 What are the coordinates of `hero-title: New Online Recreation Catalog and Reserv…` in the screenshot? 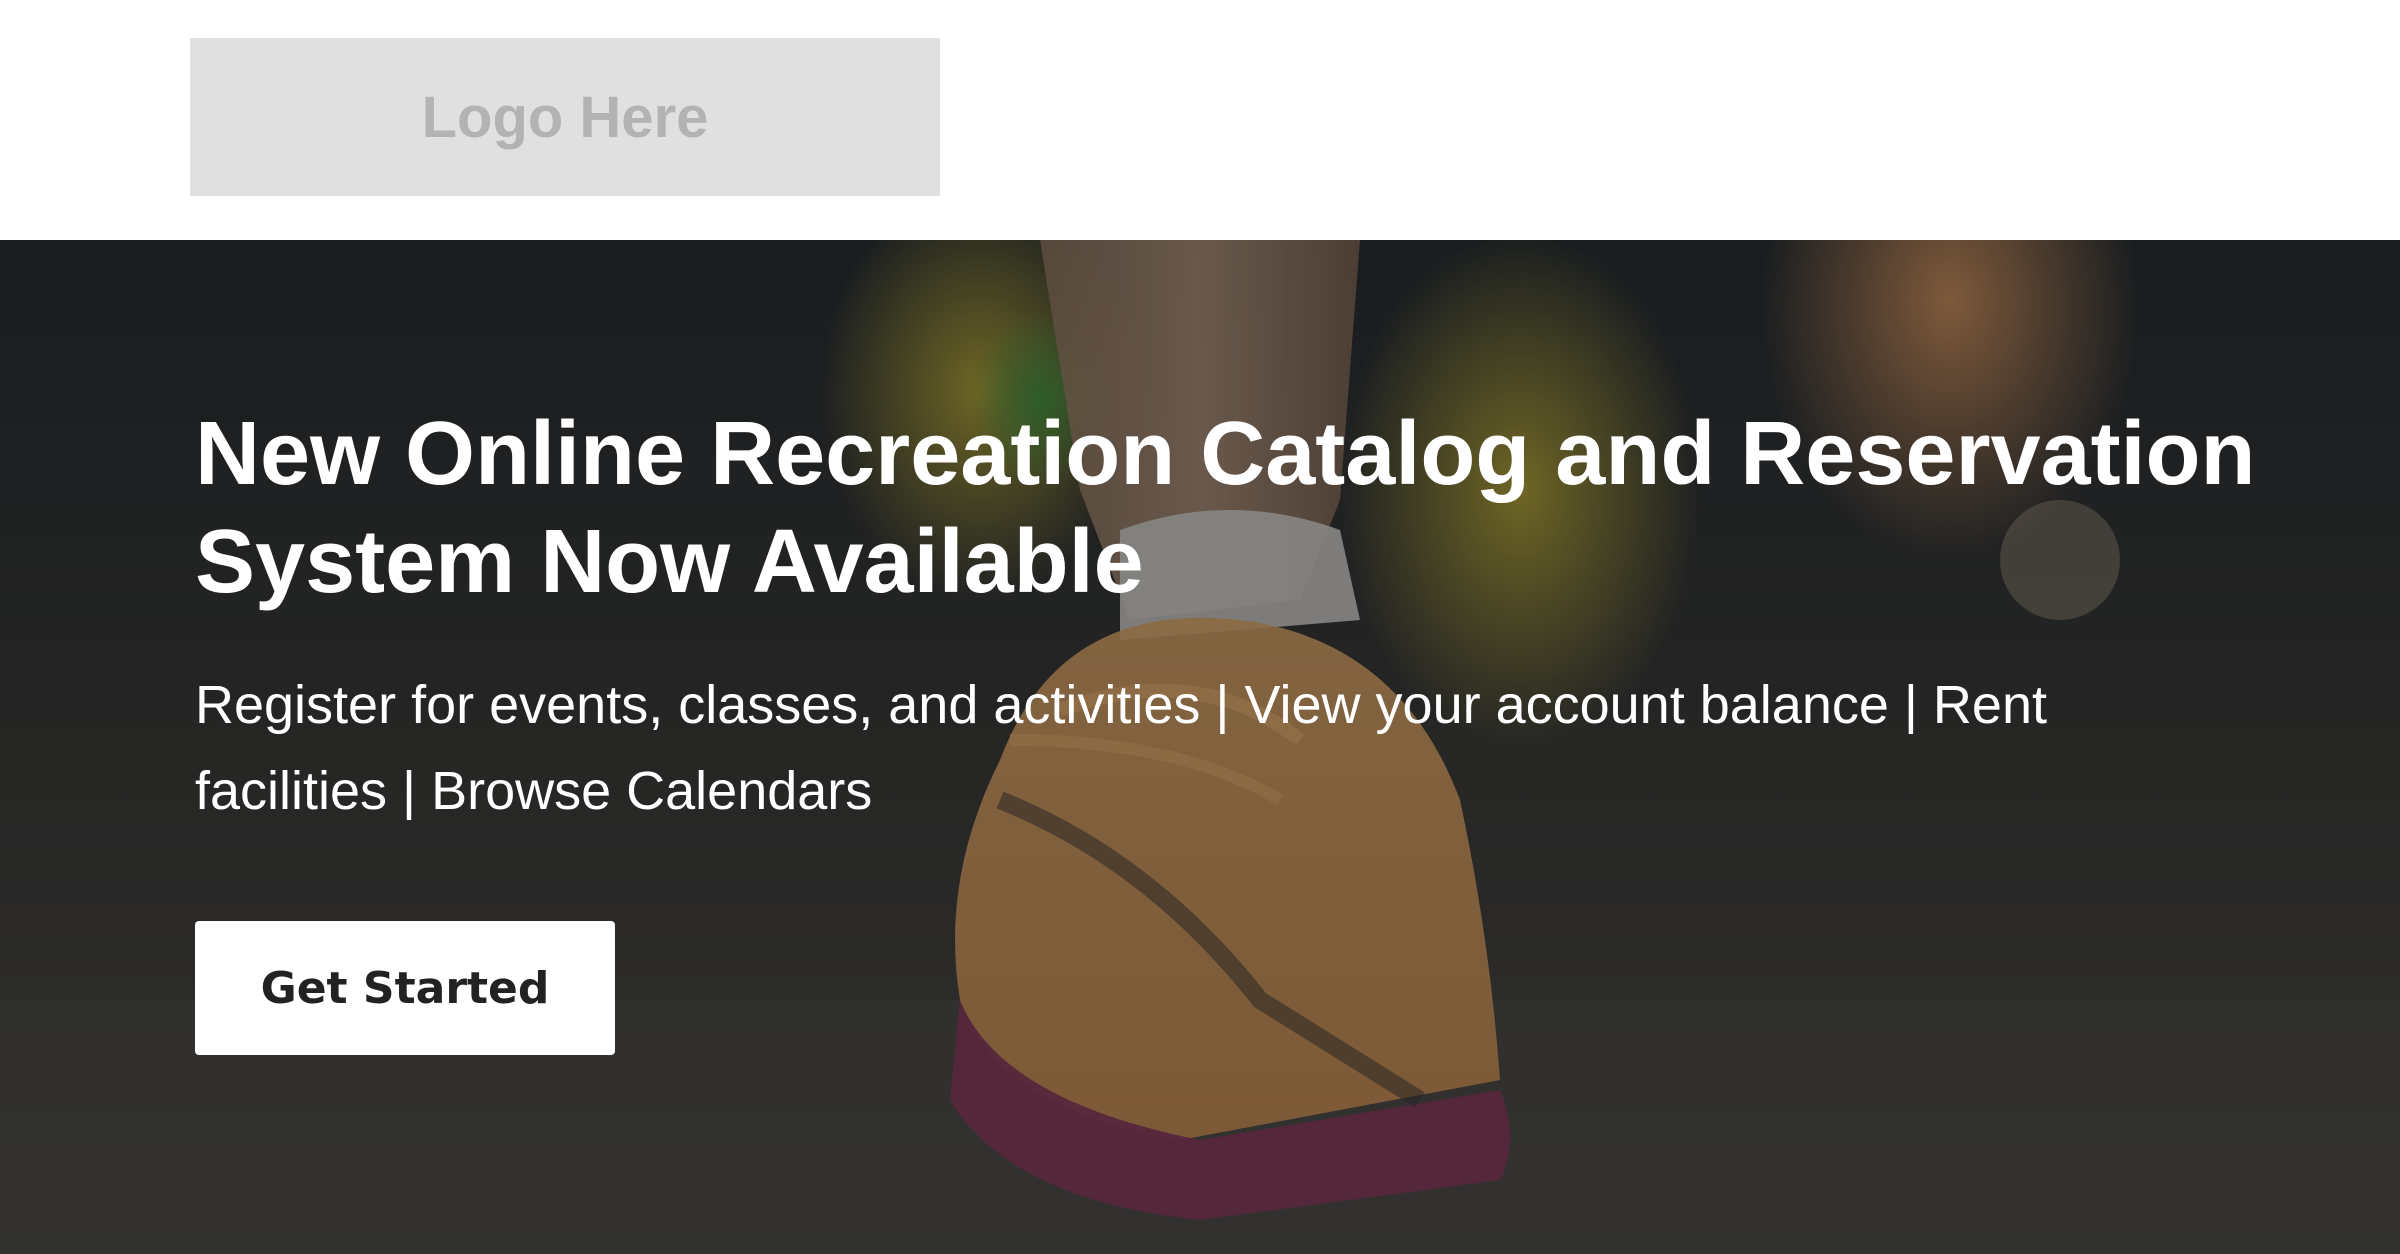 It's located at (1225, 508).